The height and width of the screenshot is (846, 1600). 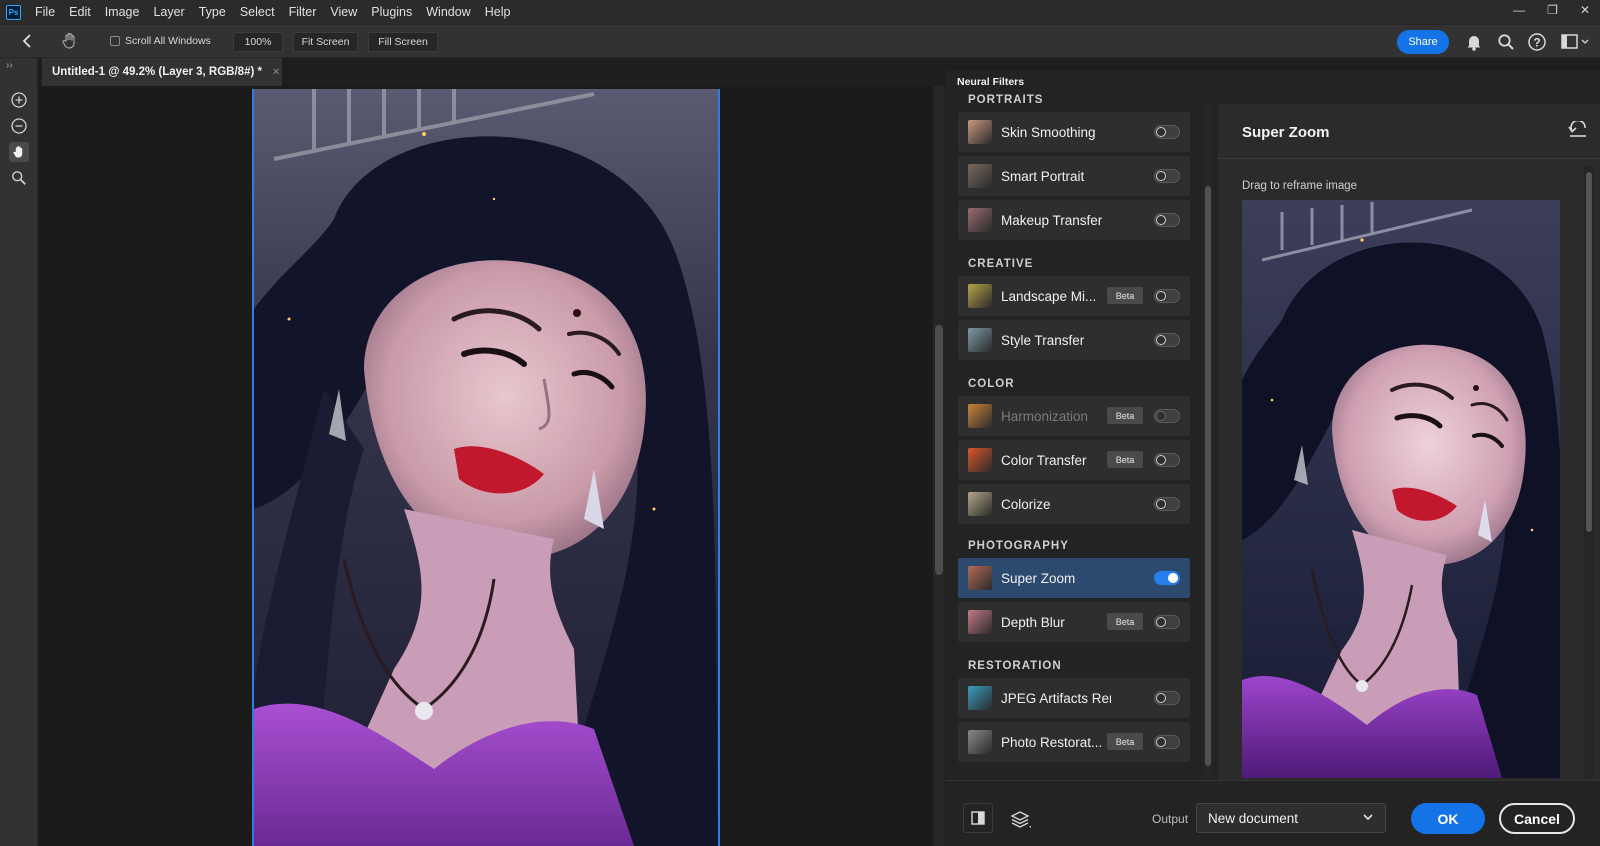 I want to click on reset-filter-icon, so click(x=1578, y=129).